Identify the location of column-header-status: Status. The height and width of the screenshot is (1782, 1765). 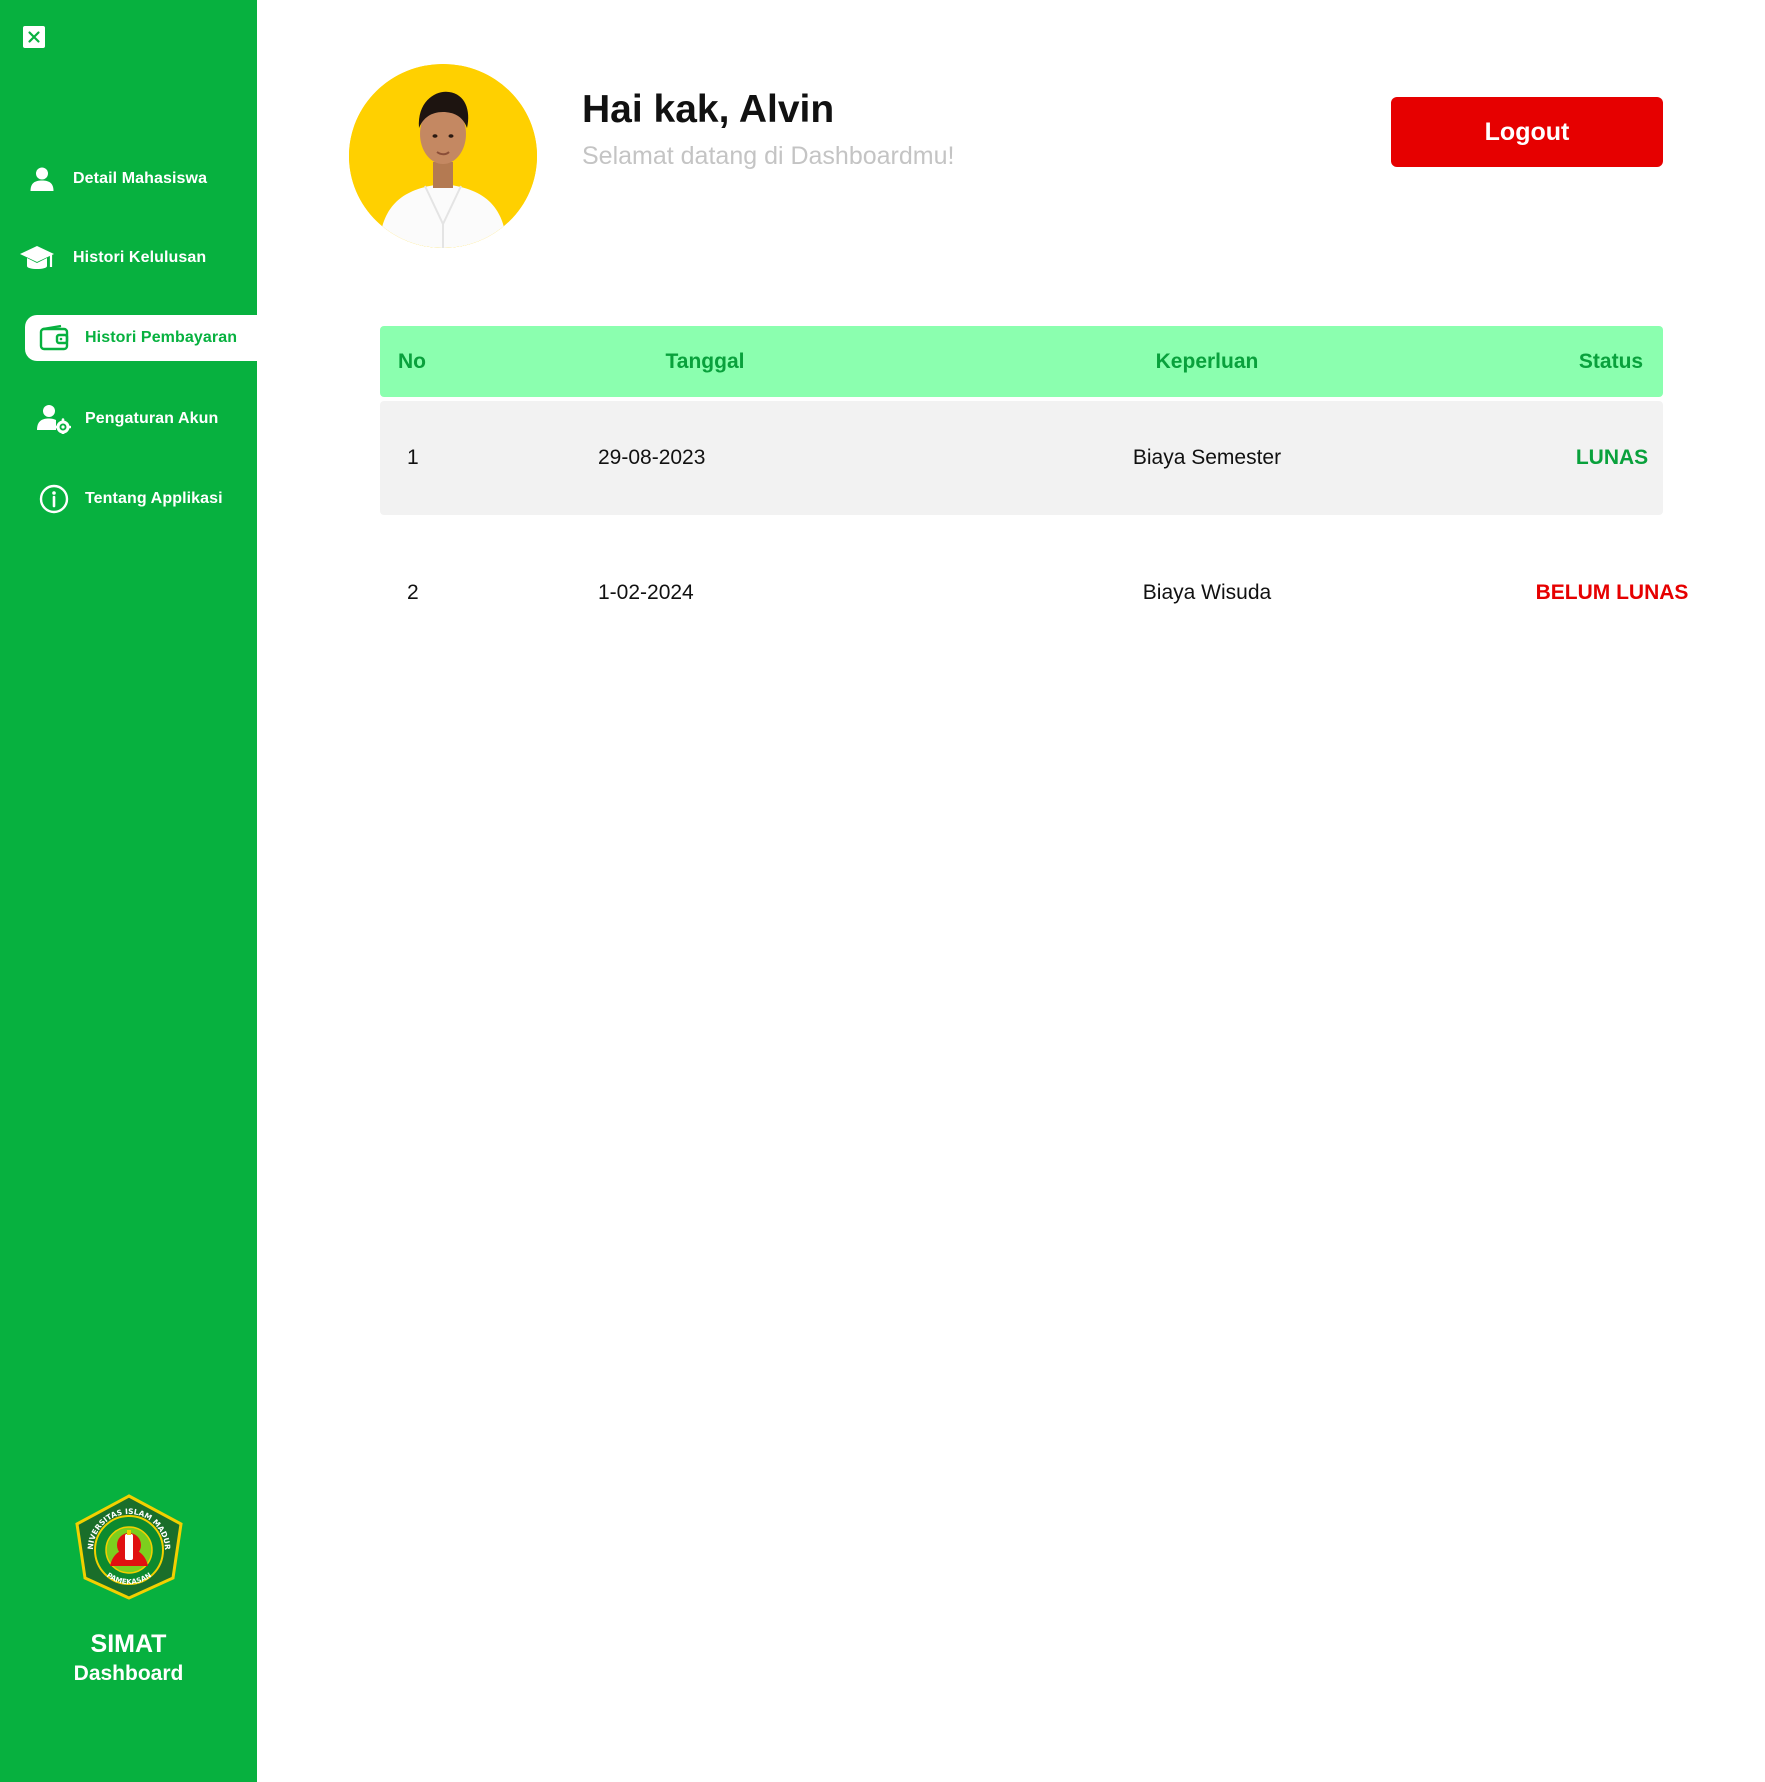
(1611, 361).